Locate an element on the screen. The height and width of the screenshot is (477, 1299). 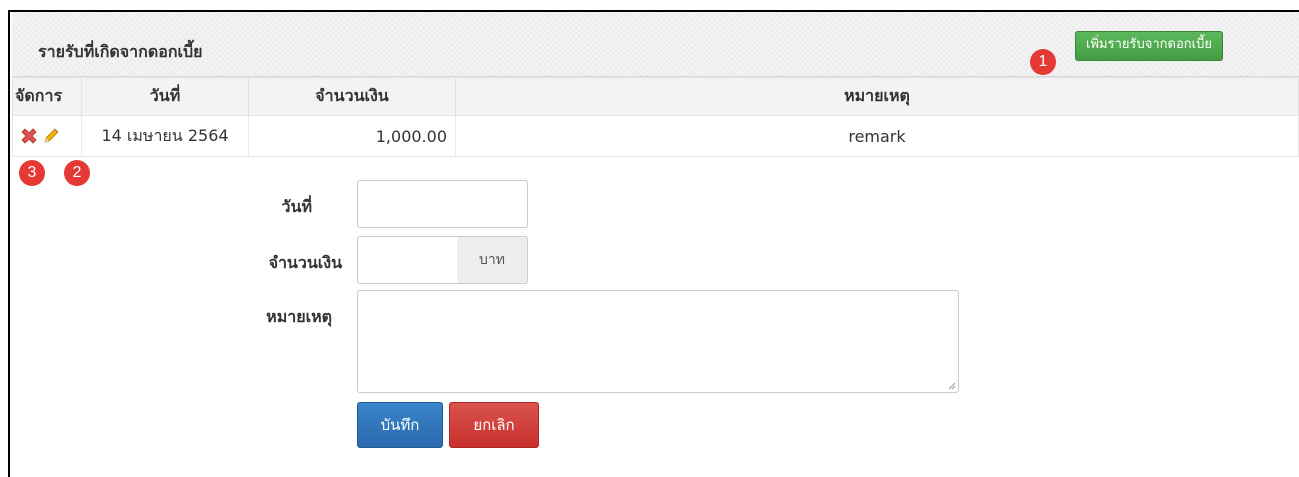
panel-title: รายรับที่เกิดจากดอกเบี้ย is located at coordinates (120, 51).